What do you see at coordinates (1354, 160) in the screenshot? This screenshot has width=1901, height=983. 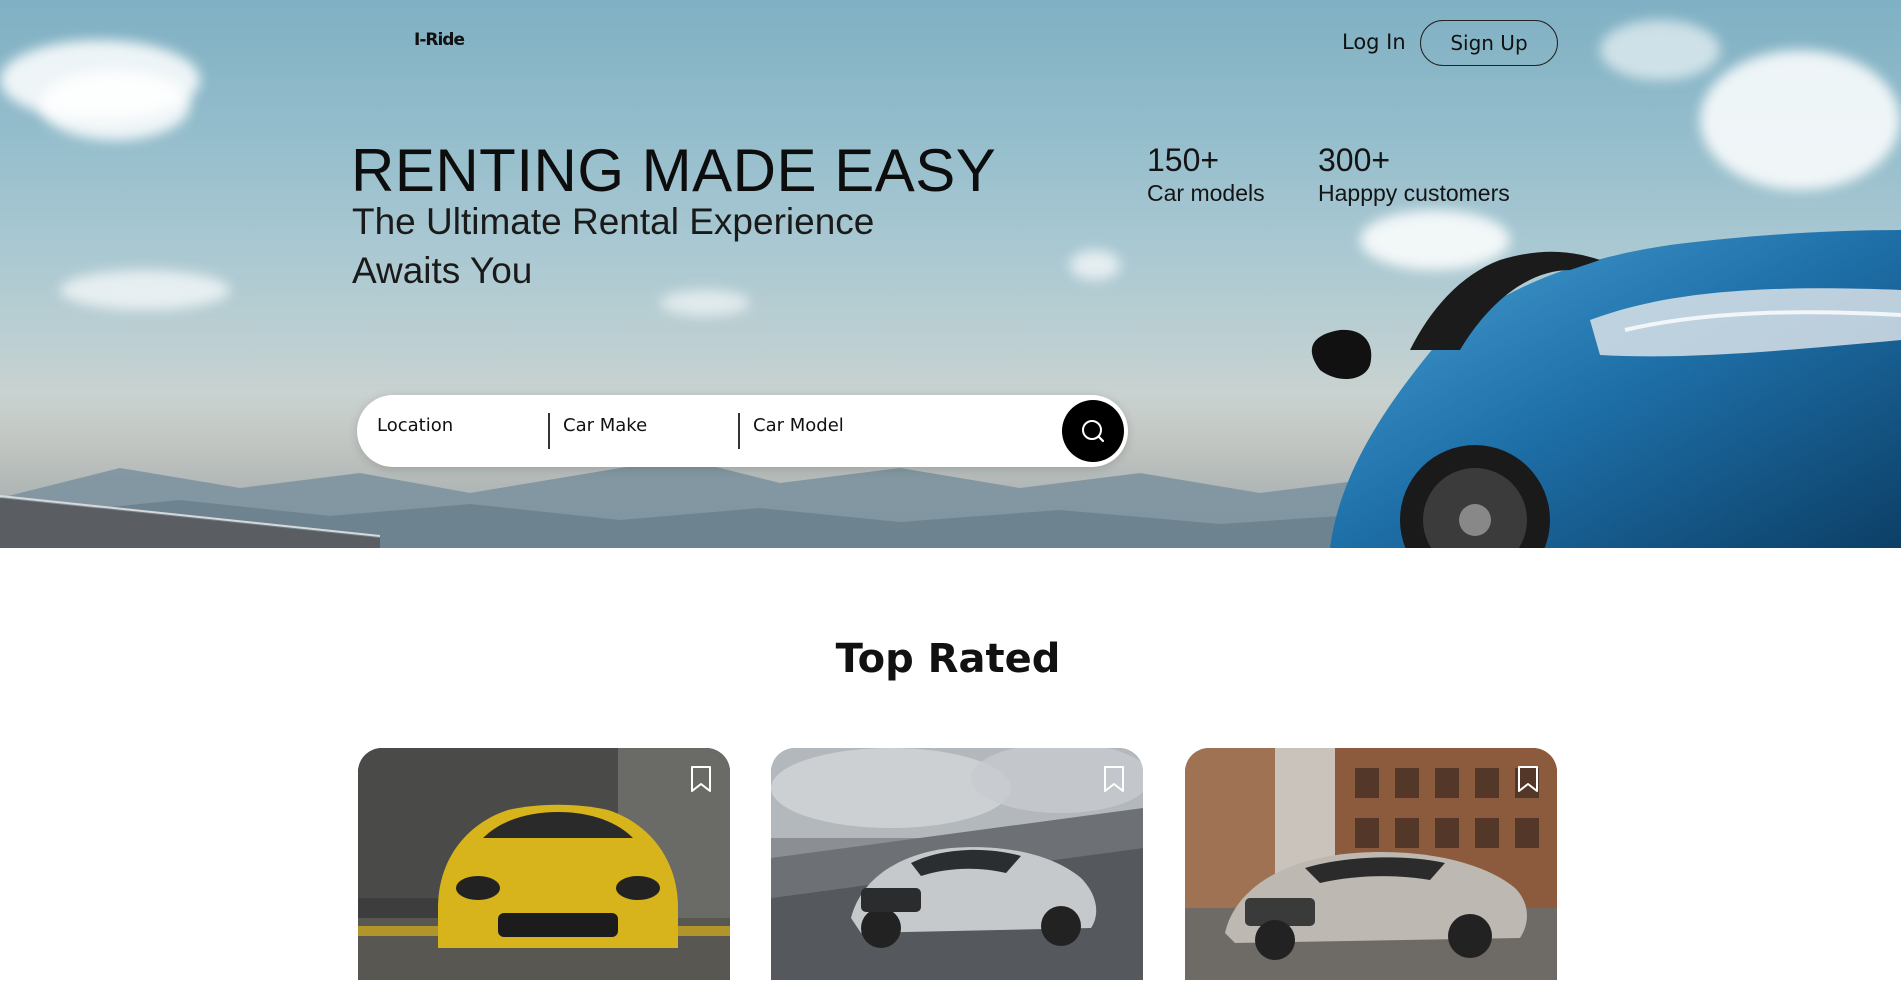 I see `stat-value: 300+` at bounding box center [1354, 160].